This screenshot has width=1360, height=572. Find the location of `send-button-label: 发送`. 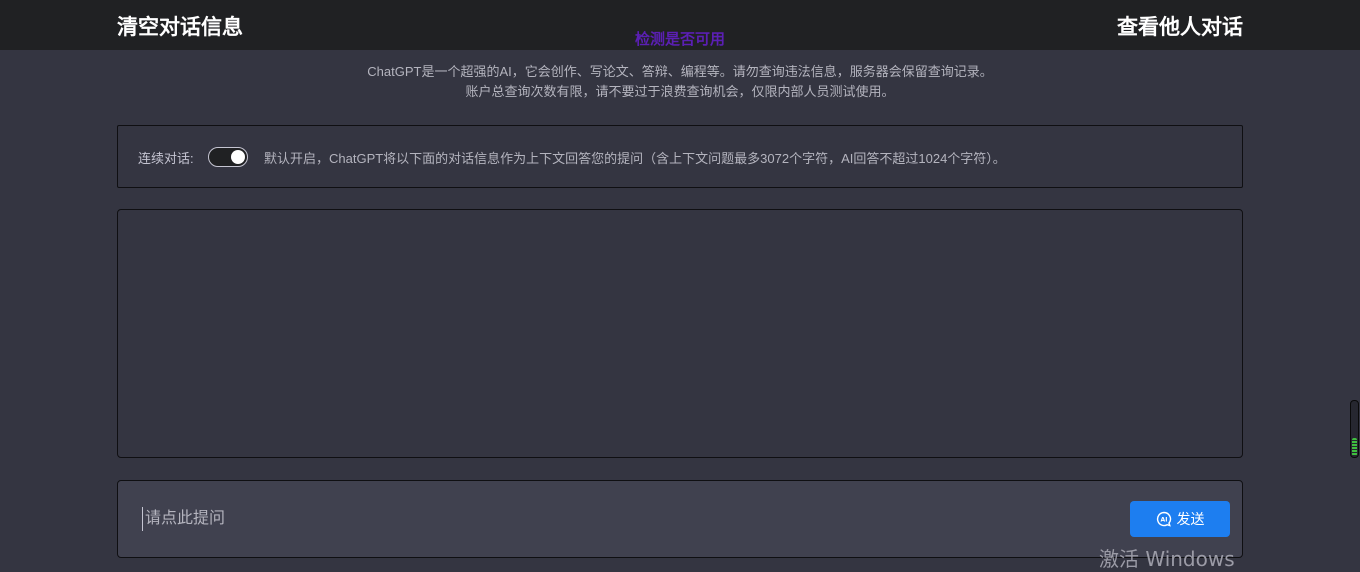

send-button-label: 发送 is located at coordinates (1190, 519).